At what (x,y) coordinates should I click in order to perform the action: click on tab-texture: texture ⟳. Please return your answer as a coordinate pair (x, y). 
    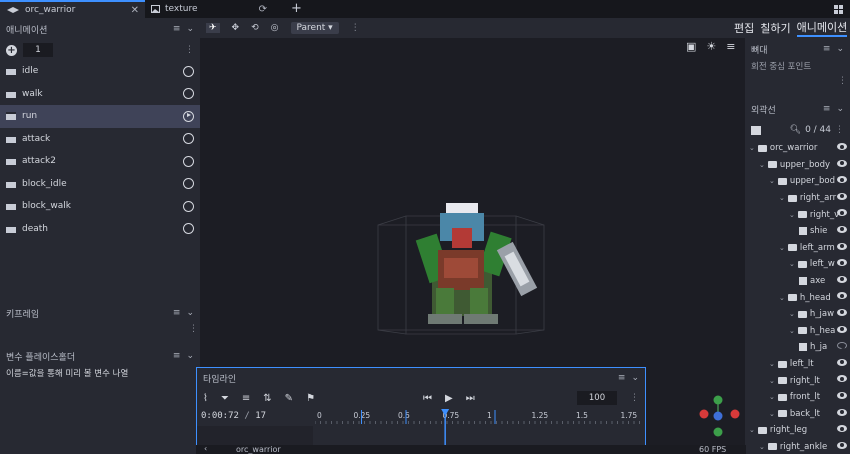
    Looking at the image, I should click on (209, 9).